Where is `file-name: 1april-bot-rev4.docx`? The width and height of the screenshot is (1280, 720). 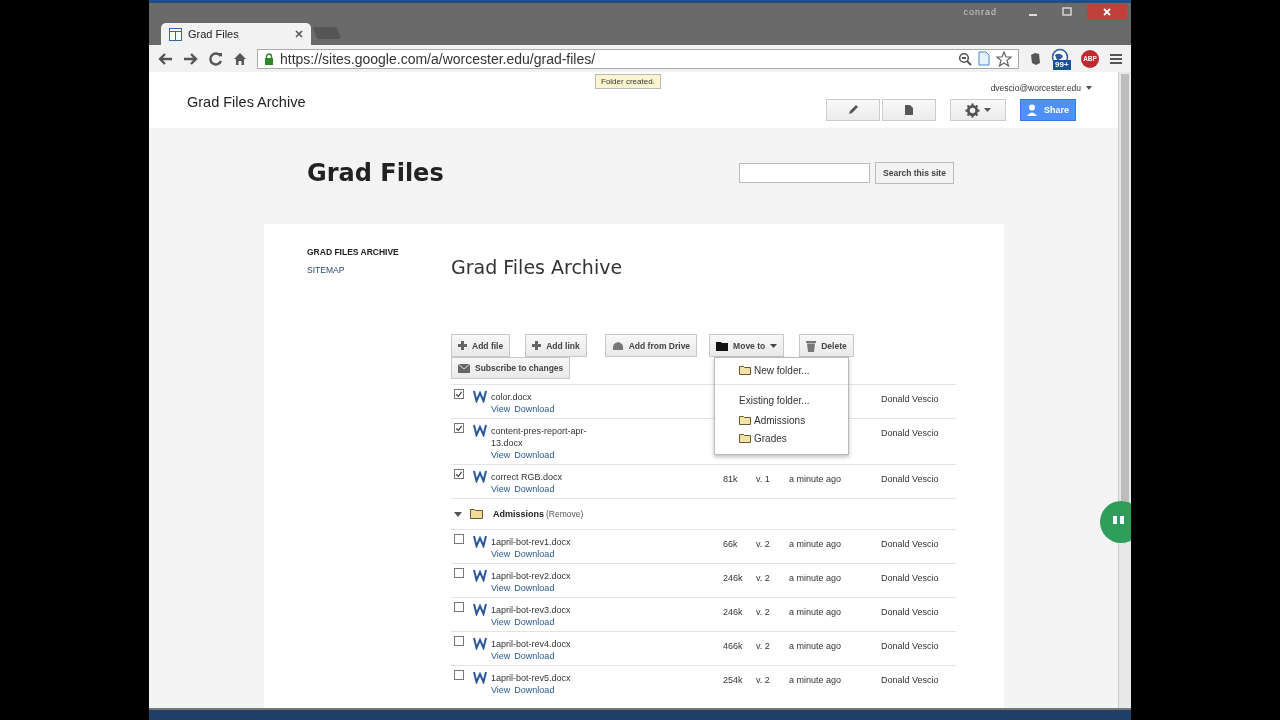
file-name: 1april-bot-rev4.docx is located at coordinates (531, 644).